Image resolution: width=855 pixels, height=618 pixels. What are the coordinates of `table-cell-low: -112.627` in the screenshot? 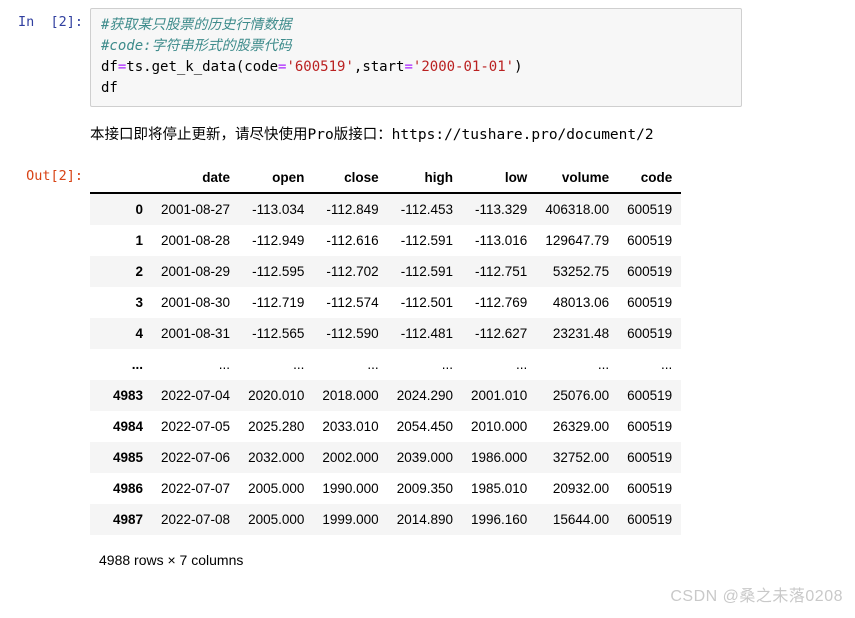 It's located at (501, 333).